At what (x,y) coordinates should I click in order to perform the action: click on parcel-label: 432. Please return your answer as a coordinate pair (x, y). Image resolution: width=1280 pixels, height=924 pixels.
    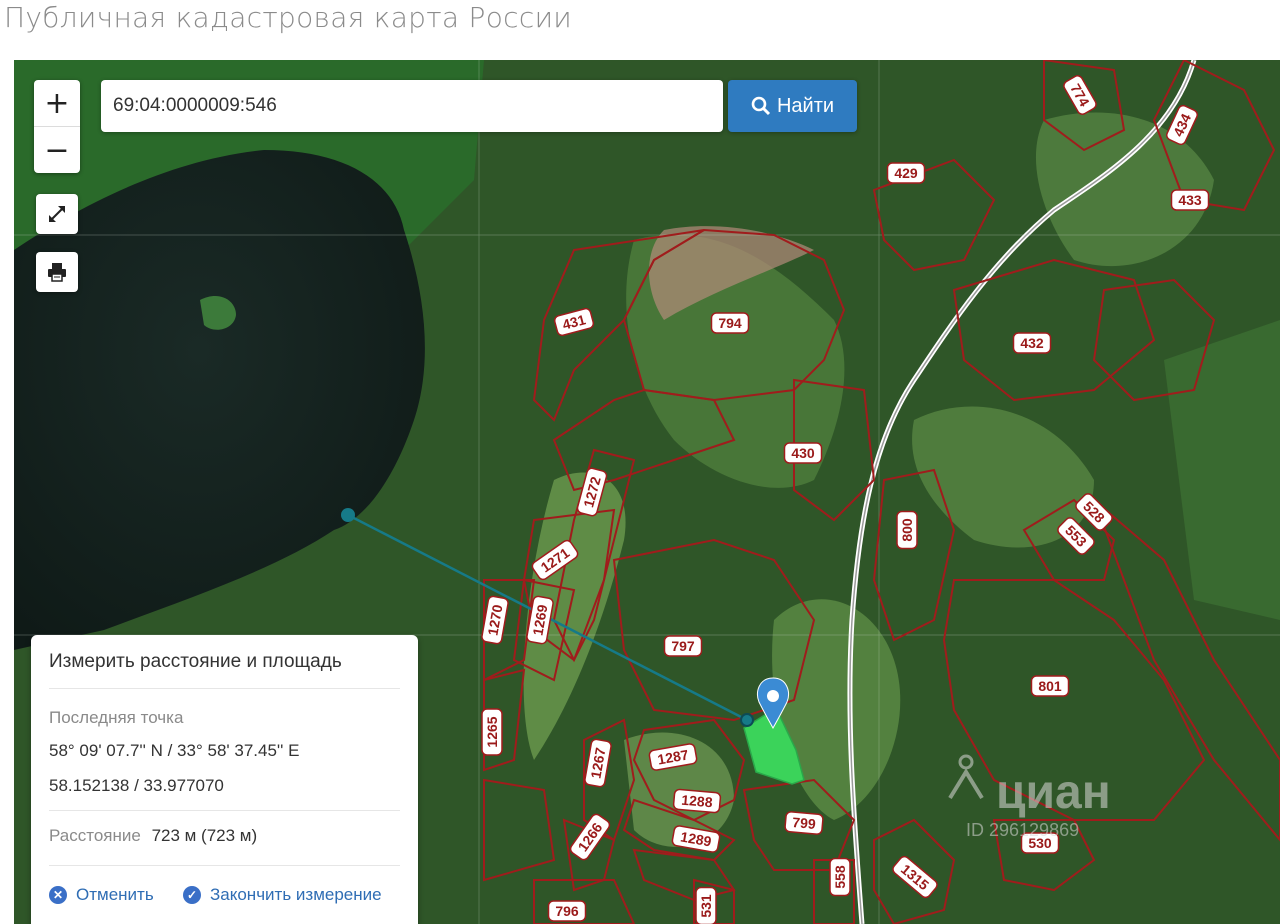
    Looking at the image, I should click on (1032, 343).